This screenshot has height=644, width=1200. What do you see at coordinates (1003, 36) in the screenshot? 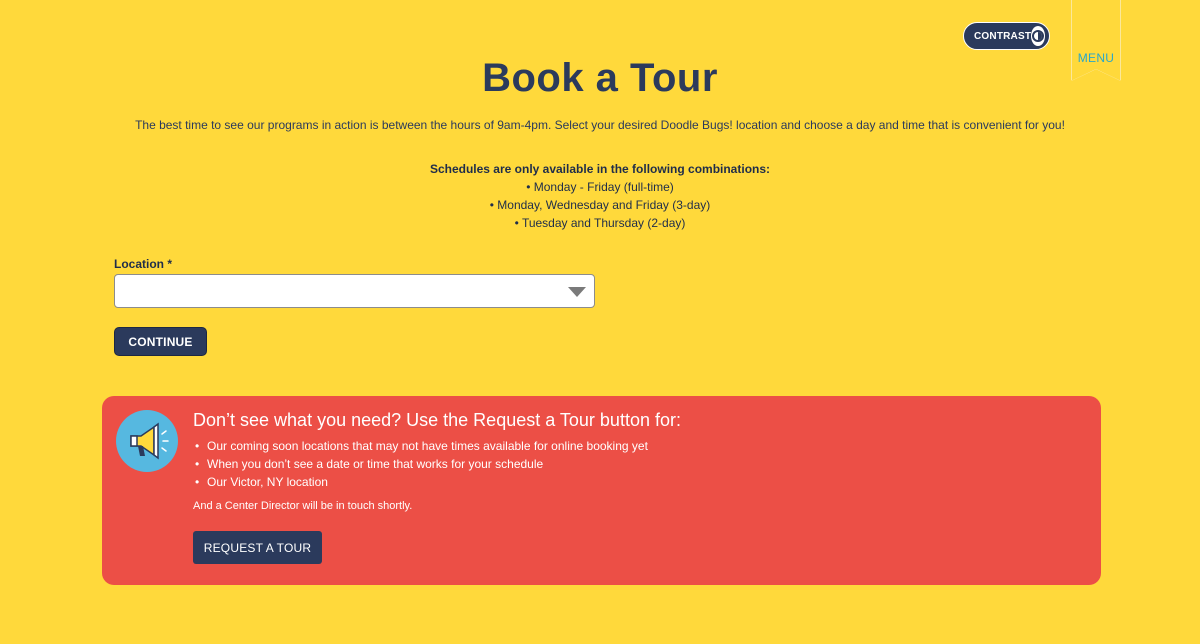
I see `contrast-label: CONTRAST` at bounding box center [1003, 36].